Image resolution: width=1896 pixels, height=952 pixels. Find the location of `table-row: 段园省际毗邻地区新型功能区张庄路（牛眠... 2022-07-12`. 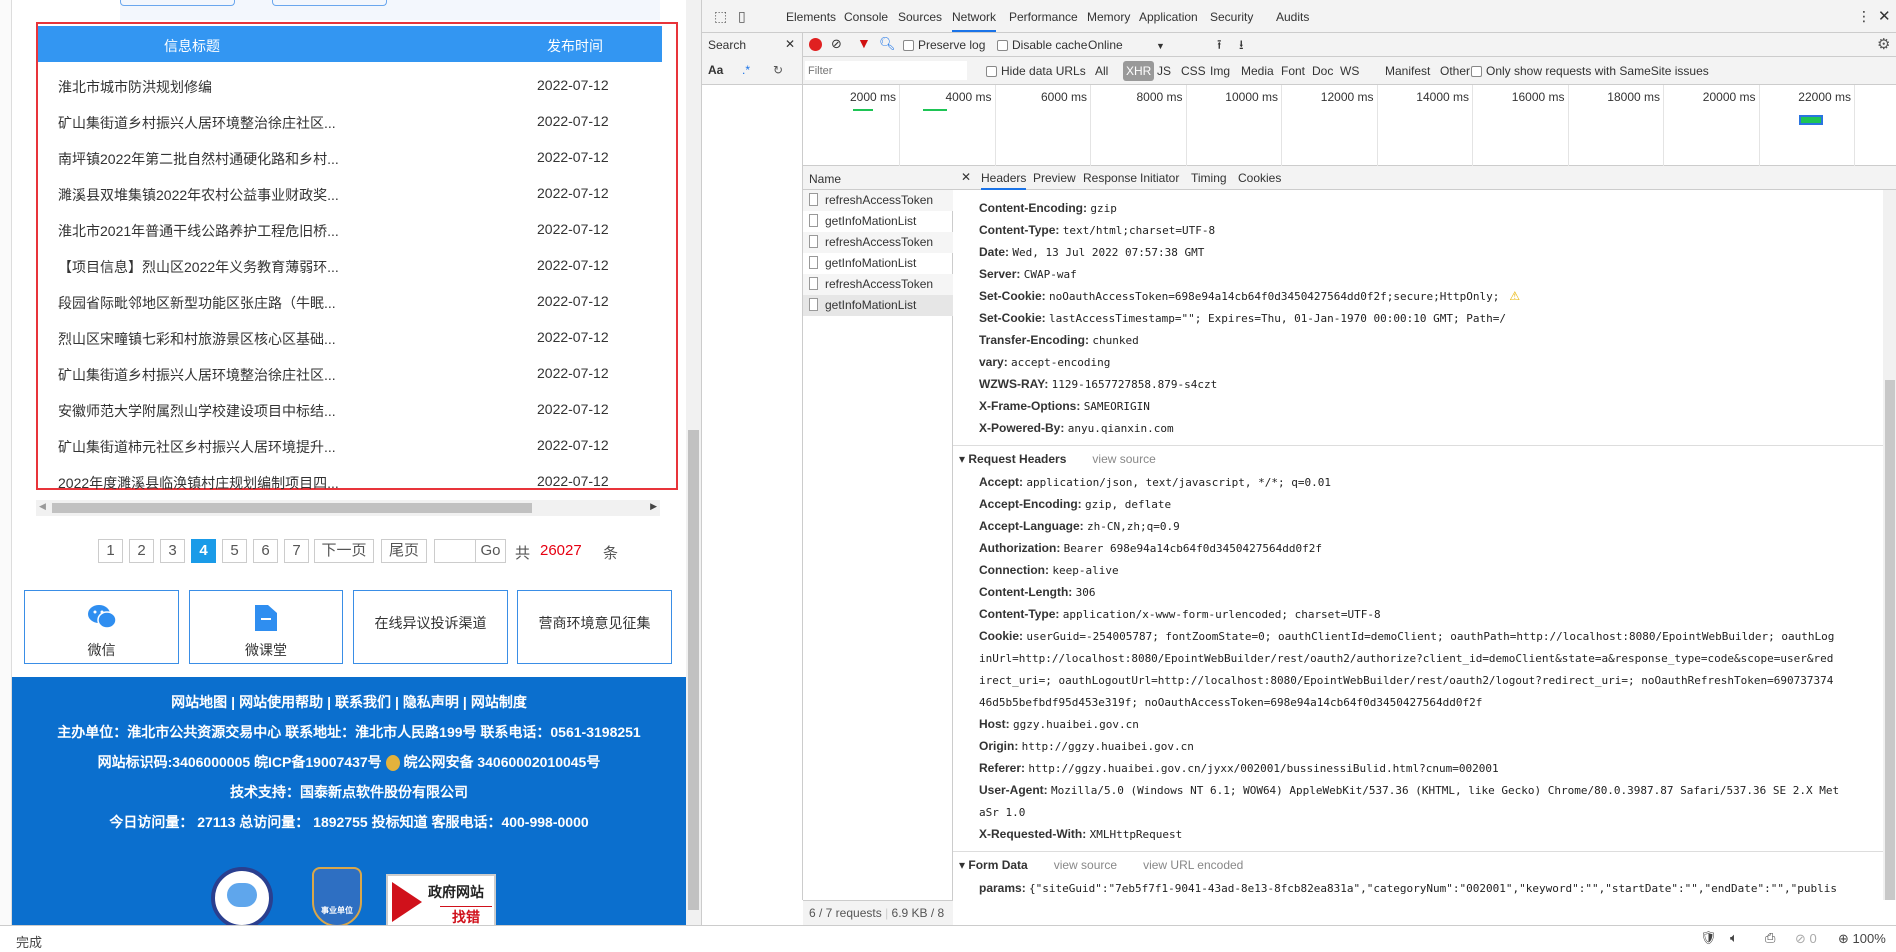

table-row: 段园省际毗邻地区新型功能区张庄路（牛眠... 2022-07-12 is located at coordinates (350, 302).